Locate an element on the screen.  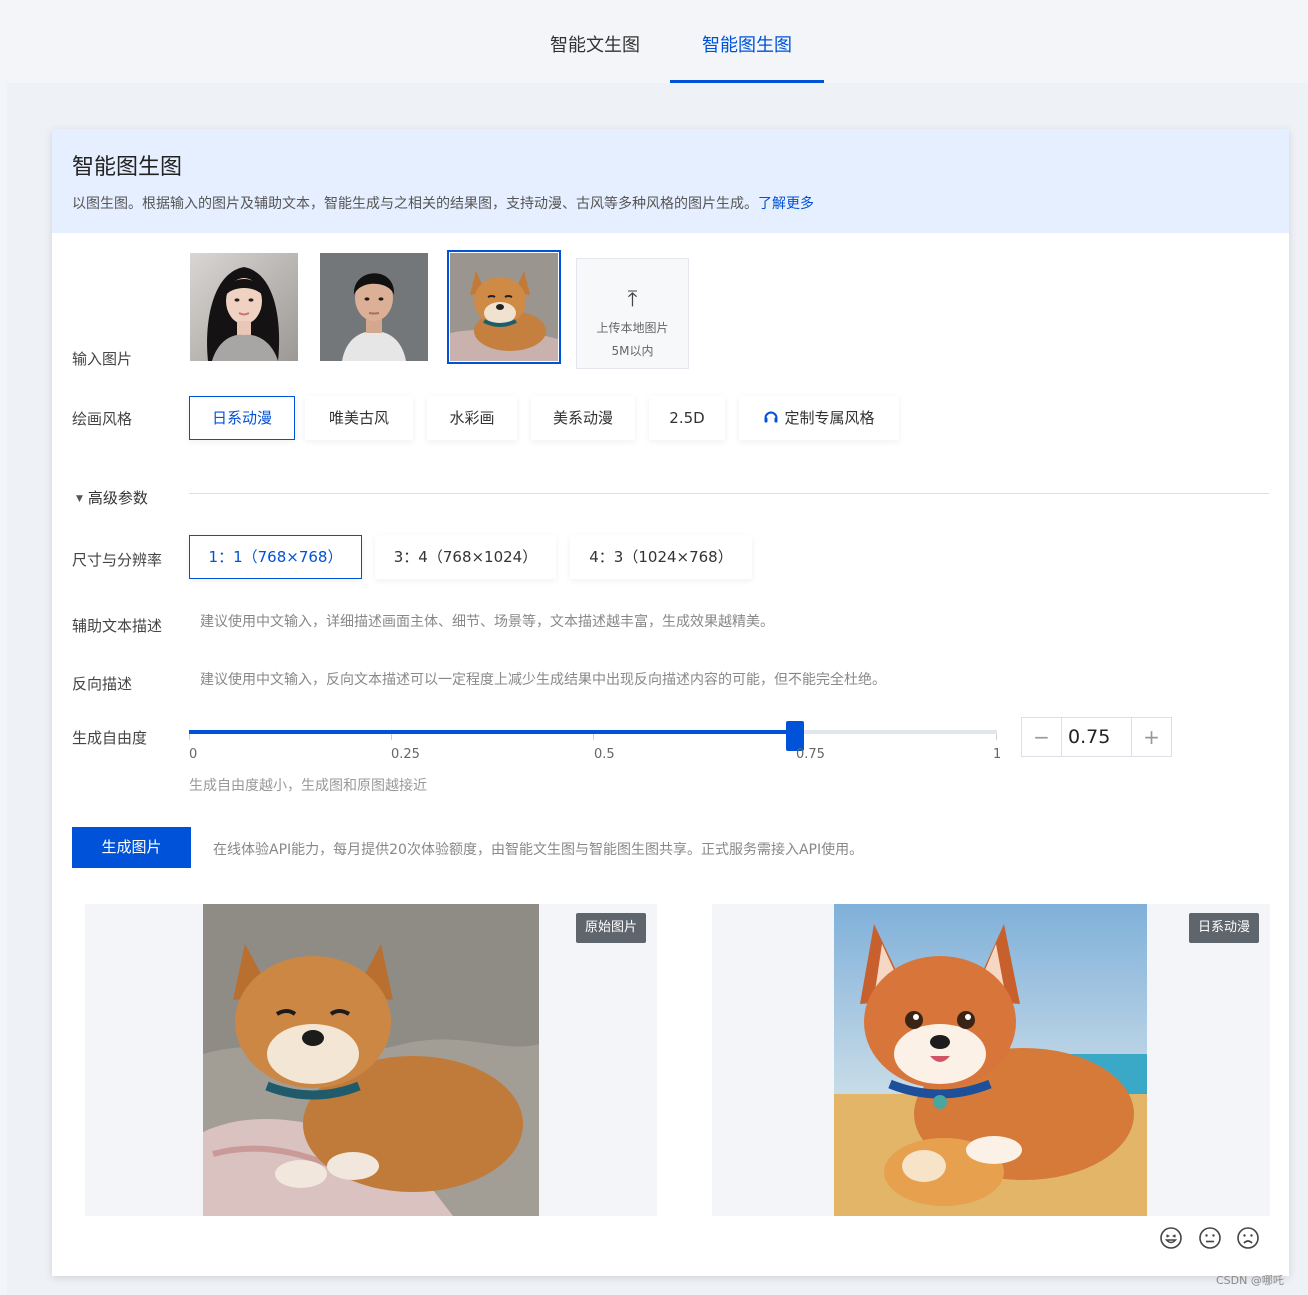
girl-portrait-image is located at coordinates (244, 307).